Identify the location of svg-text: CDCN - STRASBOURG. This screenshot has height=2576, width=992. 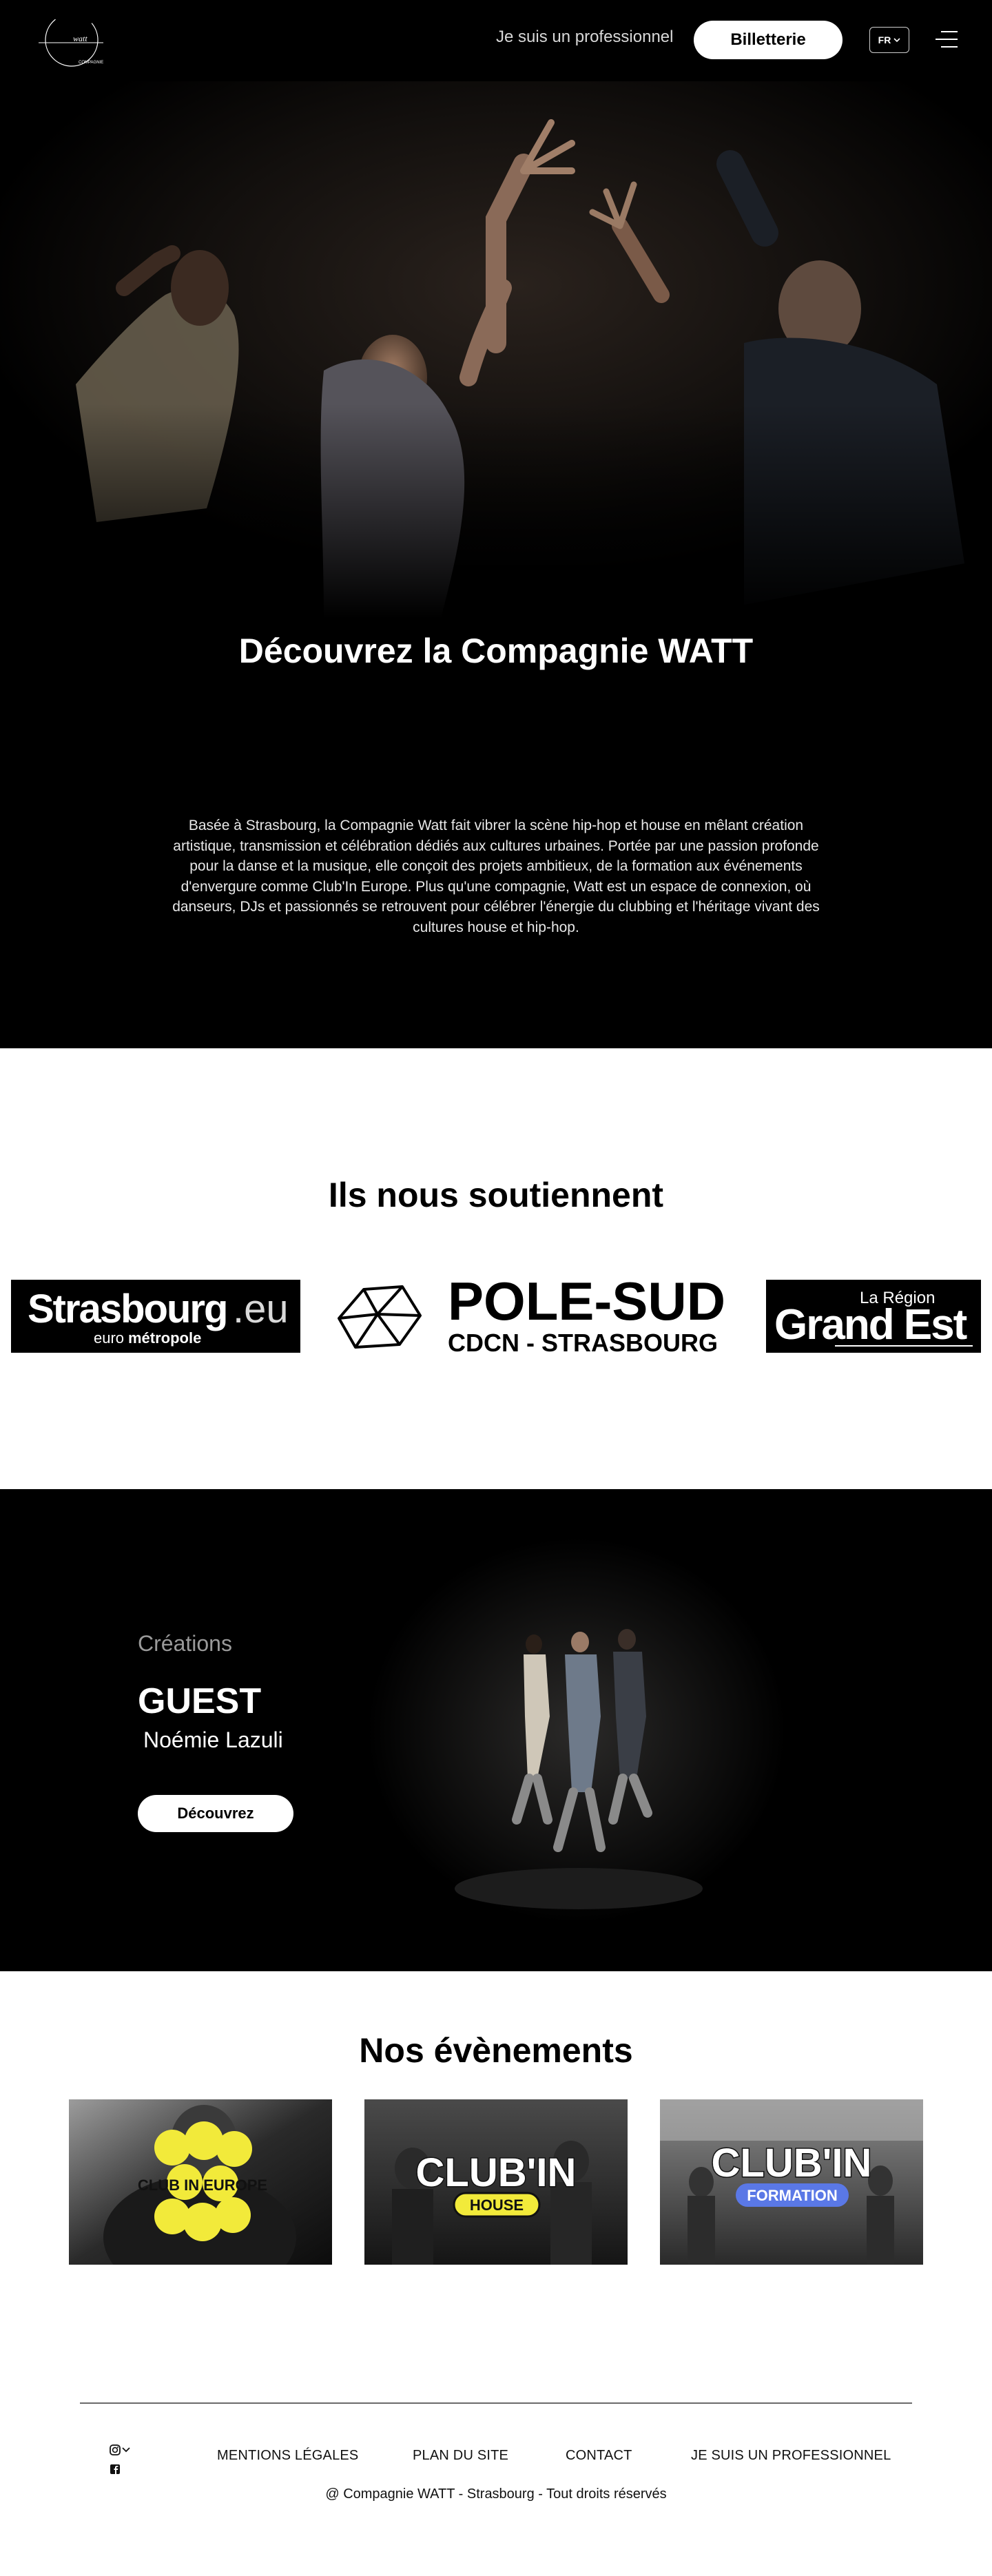
(583, 1343).